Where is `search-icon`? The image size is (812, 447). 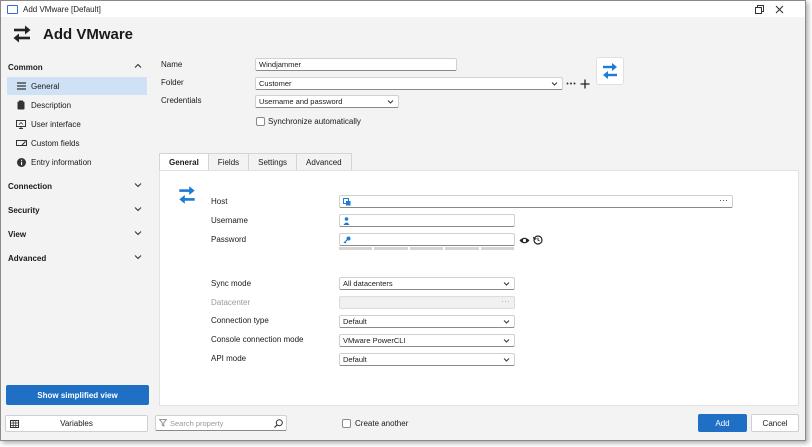 search-icon is located at coordinates (278, 423).